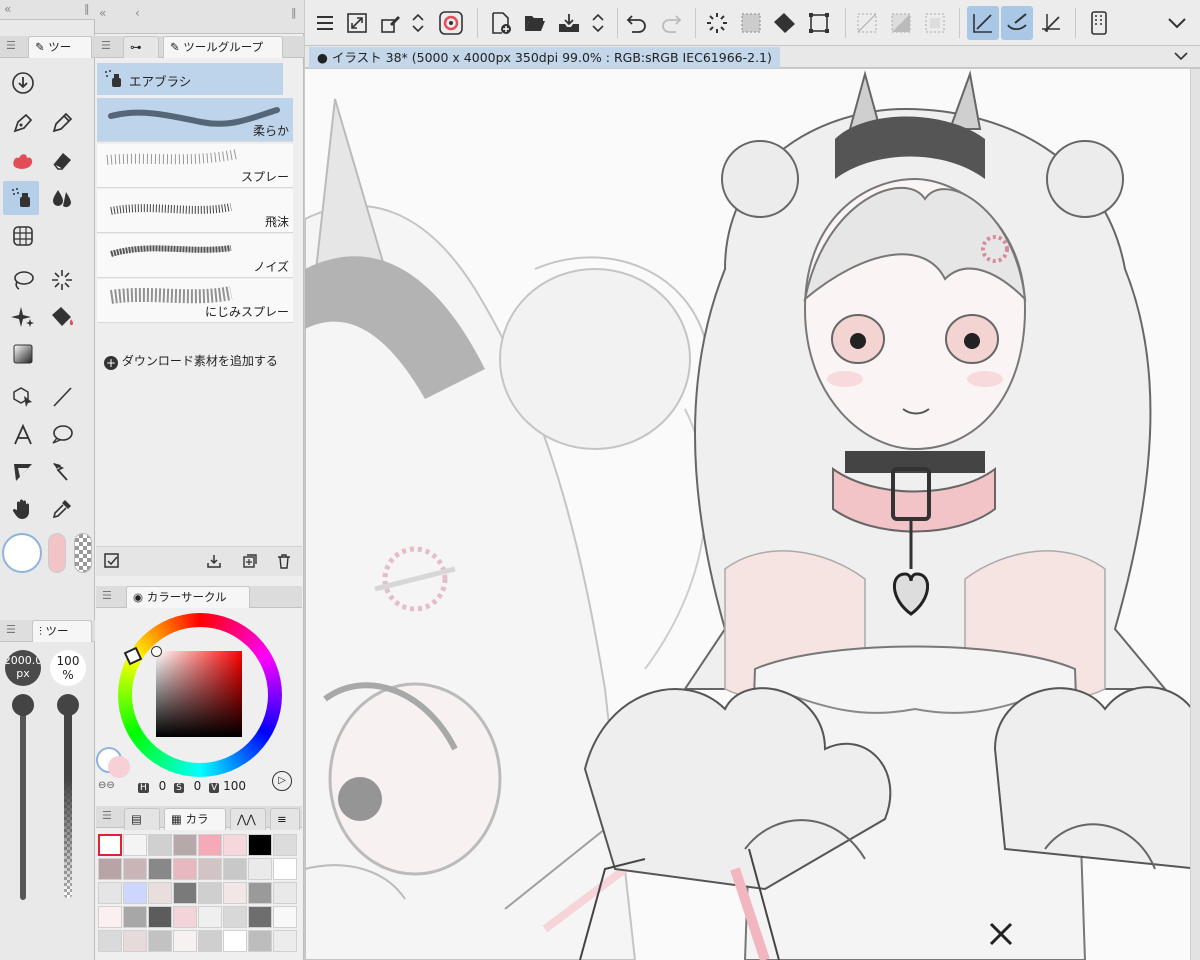 The height and width of the screenshot is (960, 1200). What do you see at coordinates (202, 361) in the screenshot?
I see `add-download-material-button: + ダウンロード素材を追加する` at bounding box center [202, 361].